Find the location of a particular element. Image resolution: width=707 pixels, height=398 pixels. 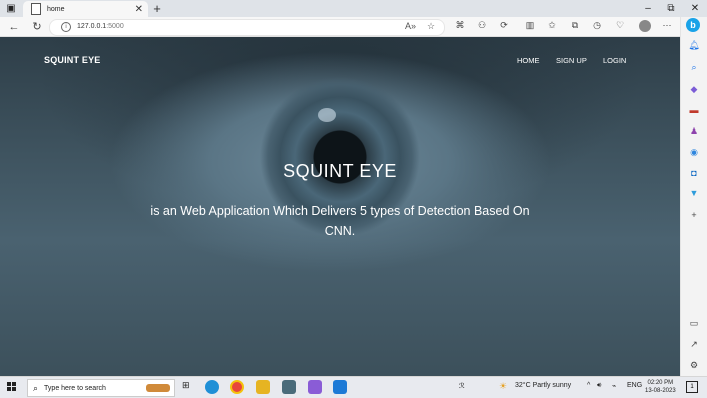

close-window-button: ✕ is located at coordinates (695, 8).